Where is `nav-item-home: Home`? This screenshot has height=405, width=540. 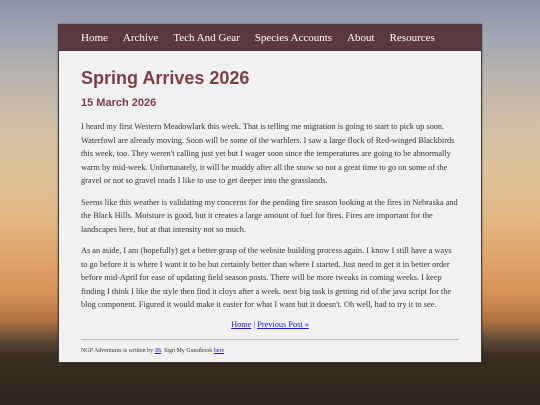
nav-item-home: Home is located at coordinates (94, 38).